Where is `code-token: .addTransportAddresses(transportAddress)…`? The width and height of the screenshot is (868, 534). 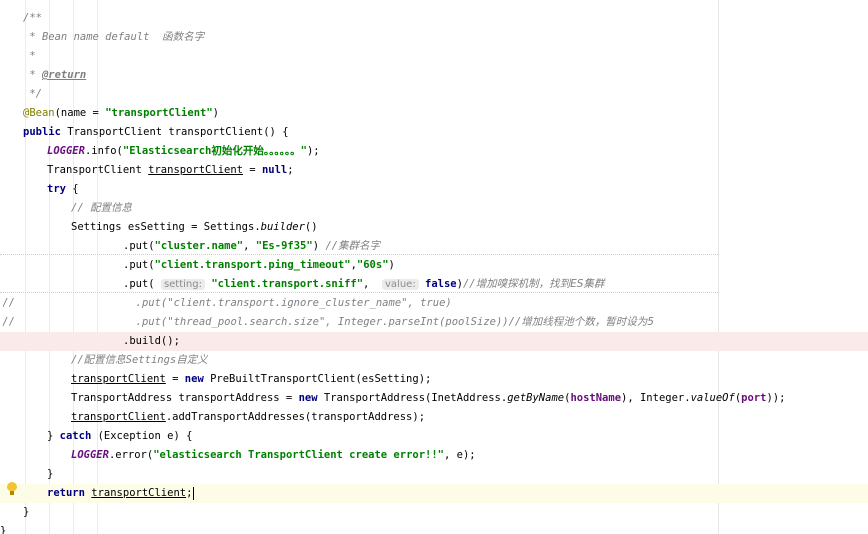 code-token: .addTransportAddresses(transportAddress)… is located at coordinates (295, 417).